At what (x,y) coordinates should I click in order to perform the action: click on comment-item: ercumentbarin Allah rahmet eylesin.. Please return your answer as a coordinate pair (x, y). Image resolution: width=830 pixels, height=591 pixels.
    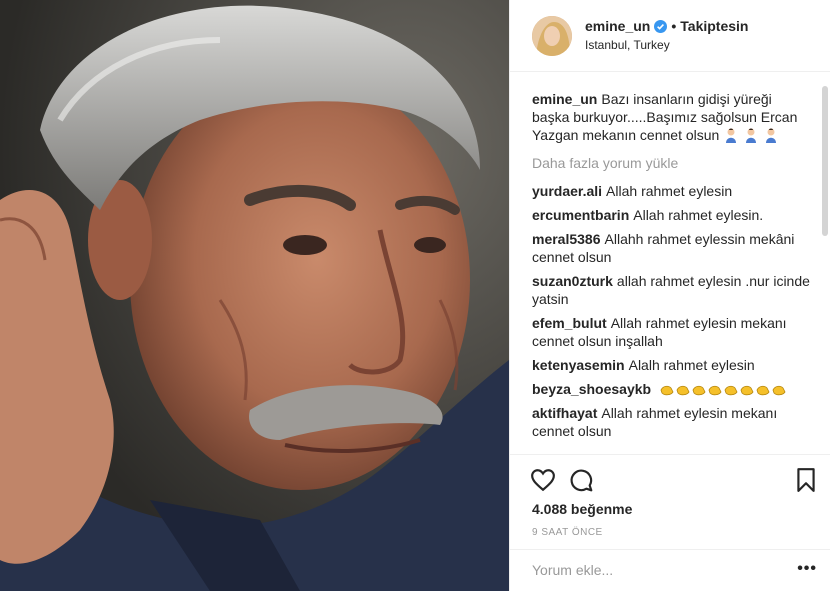
    Looking at the image, I should click on (672, 215).